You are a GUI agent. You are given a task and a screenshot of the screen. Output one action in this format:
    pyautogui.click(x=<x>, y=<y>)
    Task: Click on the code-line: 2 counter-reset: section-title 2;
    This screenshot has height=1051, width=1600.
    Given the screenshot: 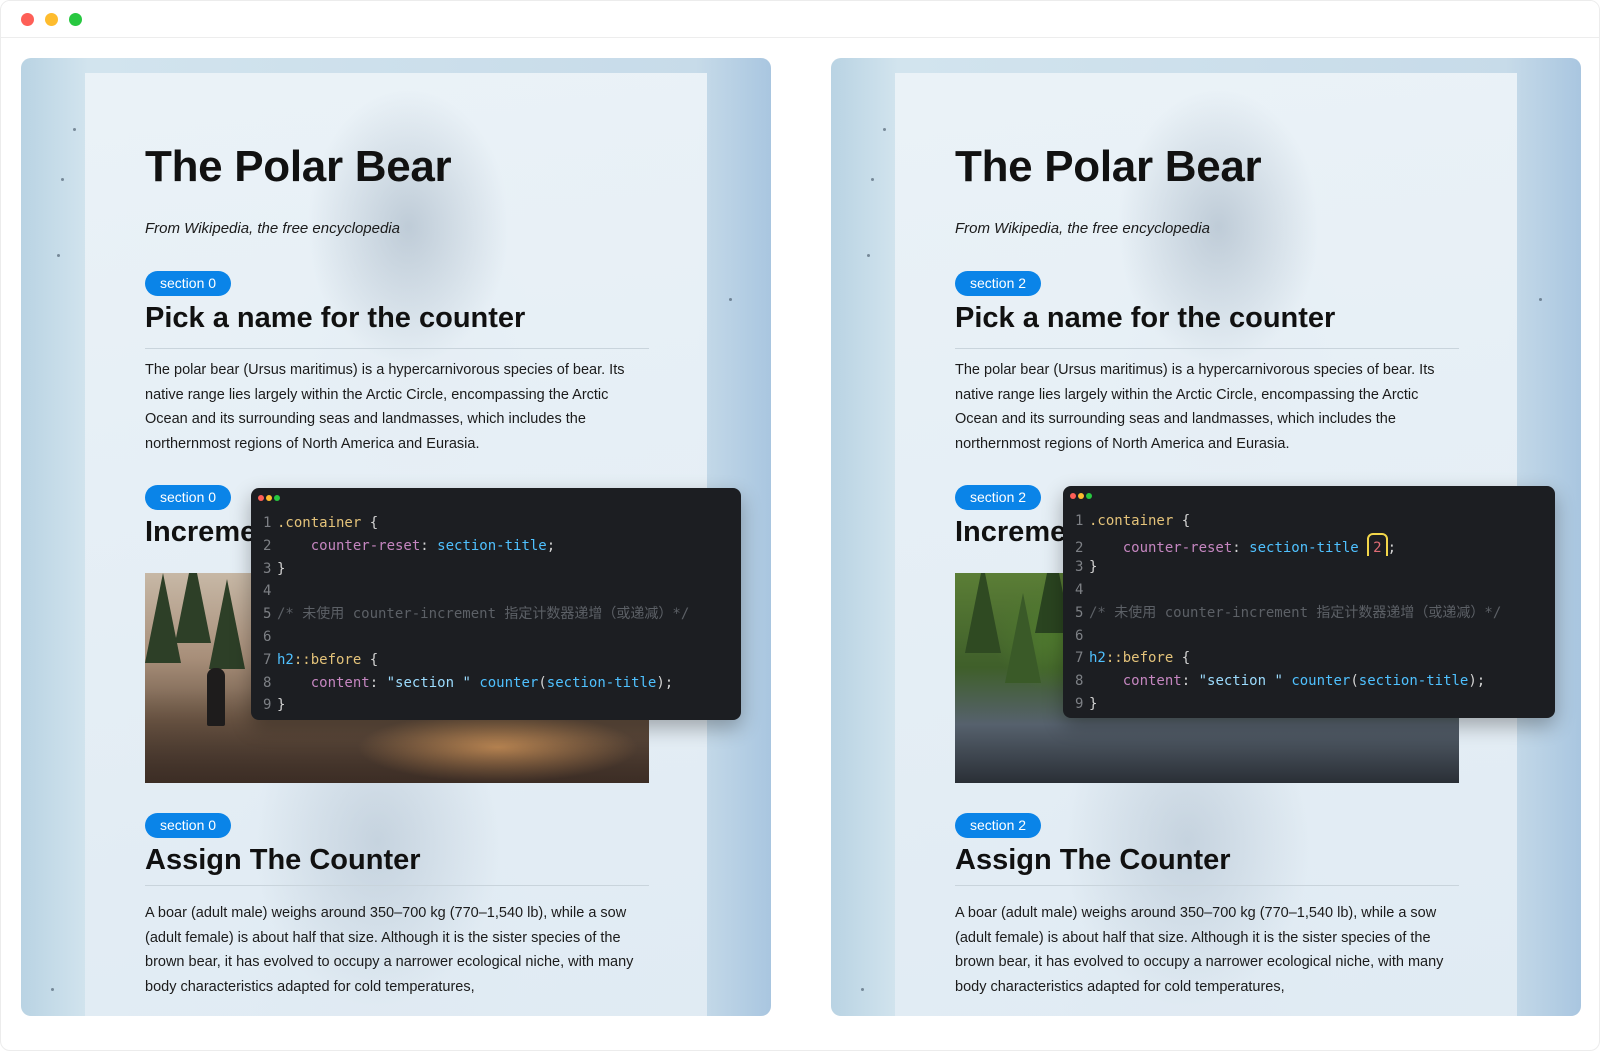 What is the action you would take?
    pyautogui.click(x=1310, y=544)
    